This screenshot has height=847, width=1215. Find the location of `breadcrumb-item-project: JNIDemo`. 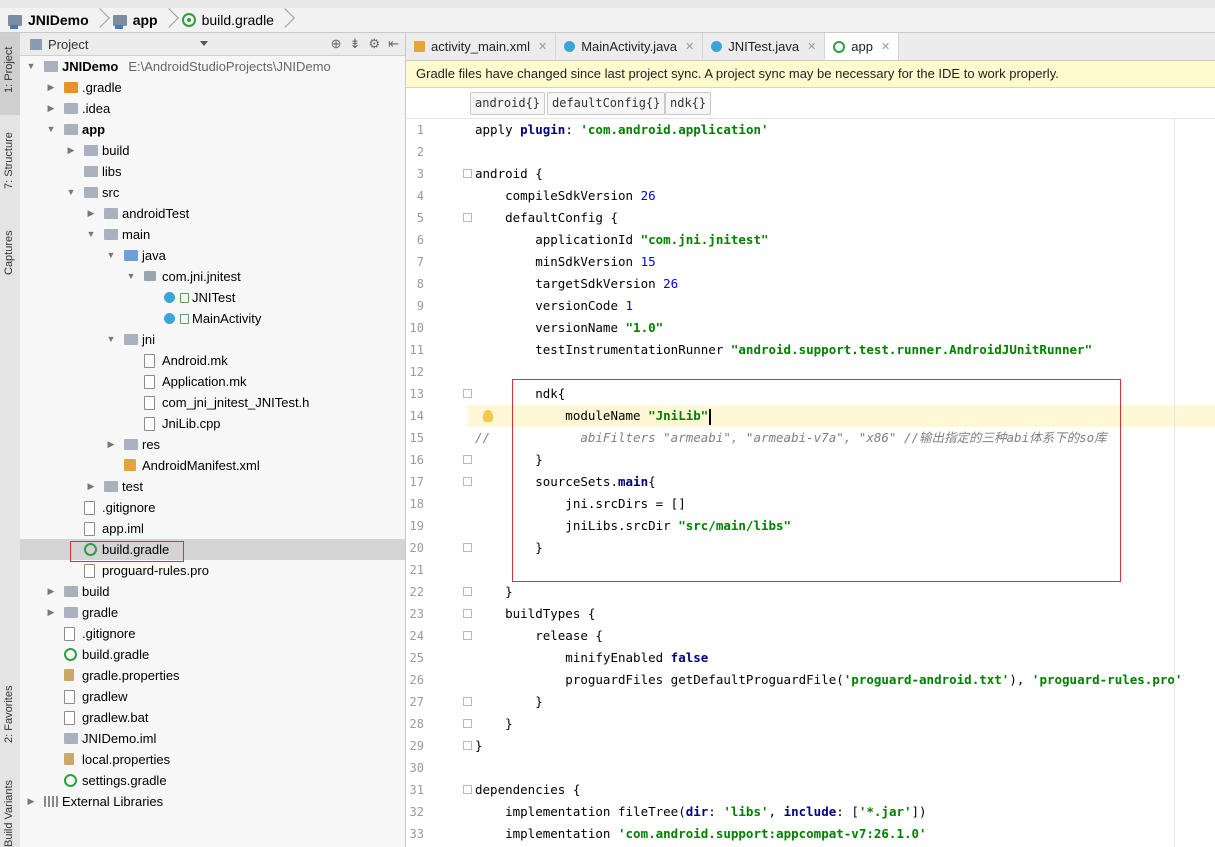

breadcrumb-item-project: JNIDemo is located at coordinates (47, 20).